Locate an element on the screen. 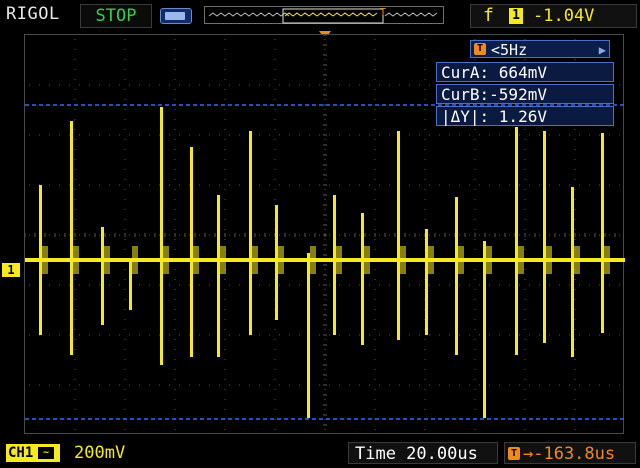 The image size is (640, 468). horizontal-offset-value: →-163.8us is located at coordinates (569, 454).